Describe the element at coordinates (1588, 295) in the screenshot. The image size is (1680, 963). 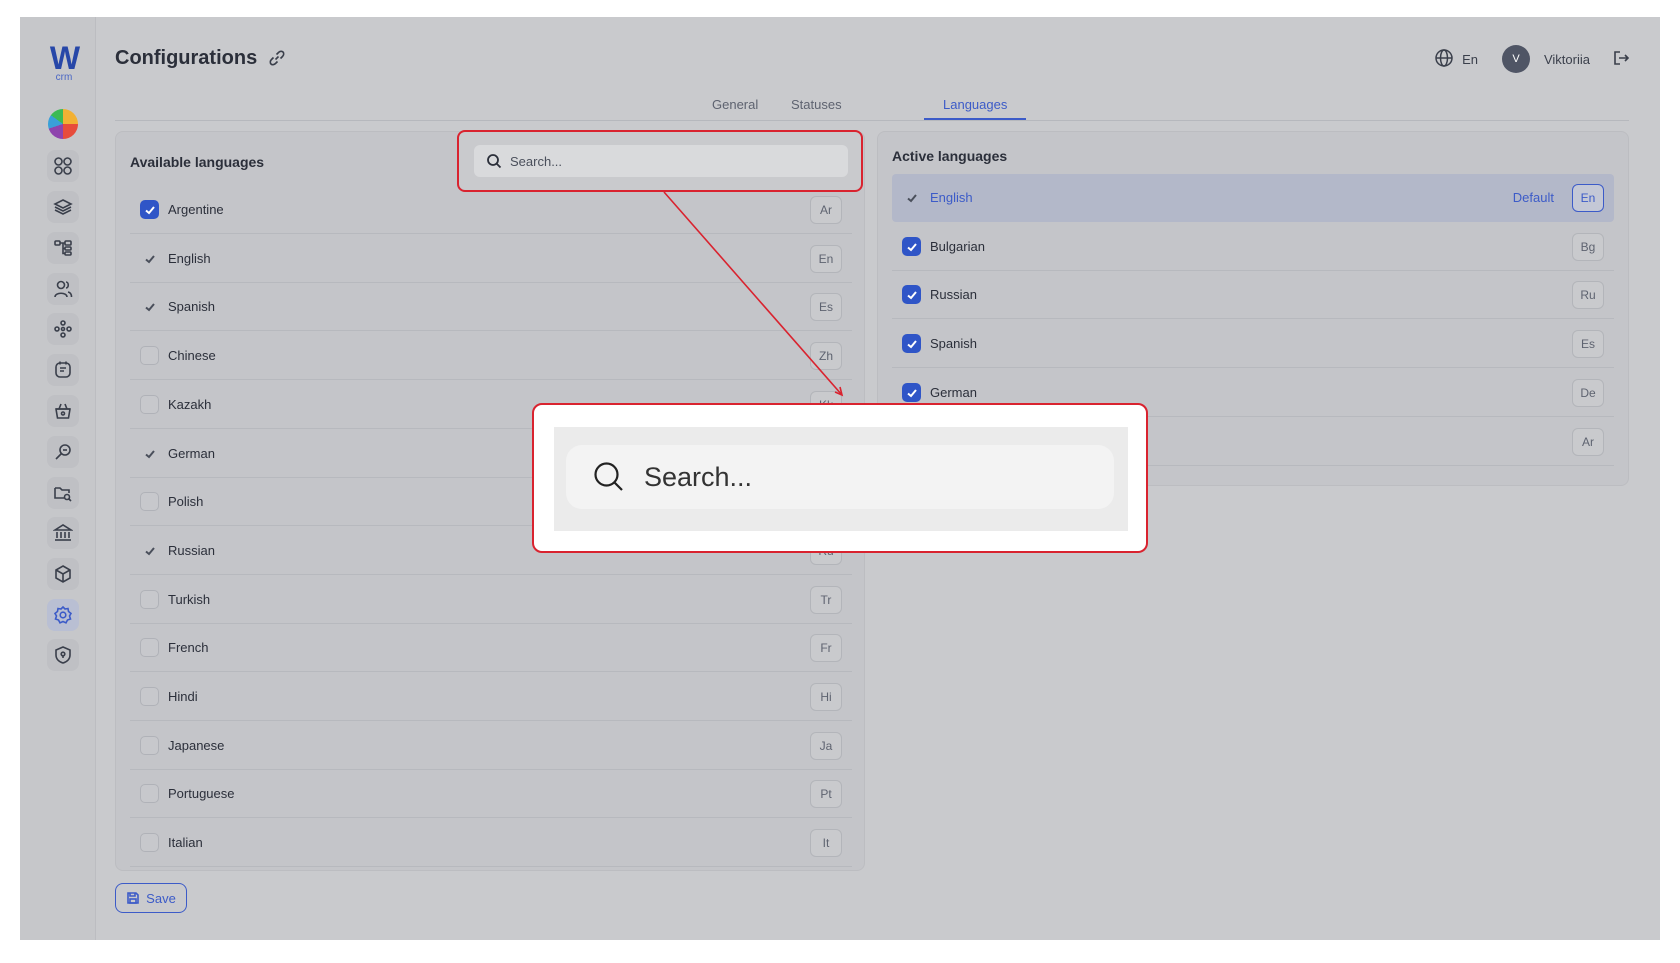
I see `language-code-badge: Ru` at that location.